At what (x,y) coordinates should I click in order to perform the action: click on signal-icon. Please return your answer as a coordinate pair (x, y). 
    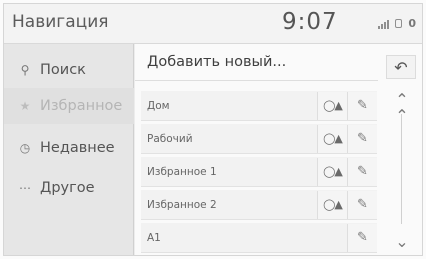
    Looking at the image, I should click on (384, 24).